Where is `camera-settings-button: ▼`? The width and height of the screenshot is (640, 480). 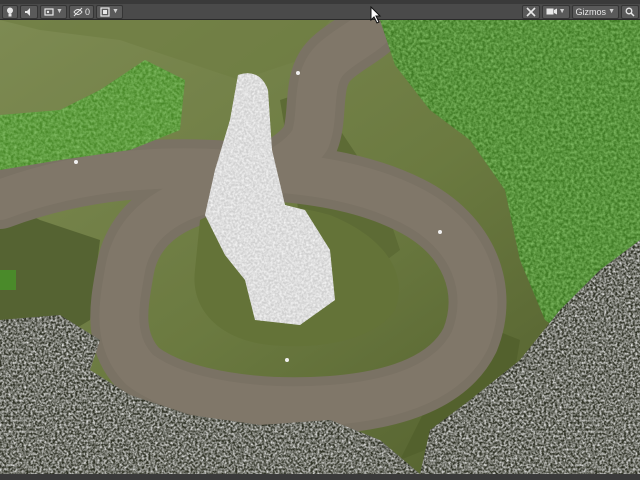
camera-settings-button: ▼ is located at coordinates (555, 11).